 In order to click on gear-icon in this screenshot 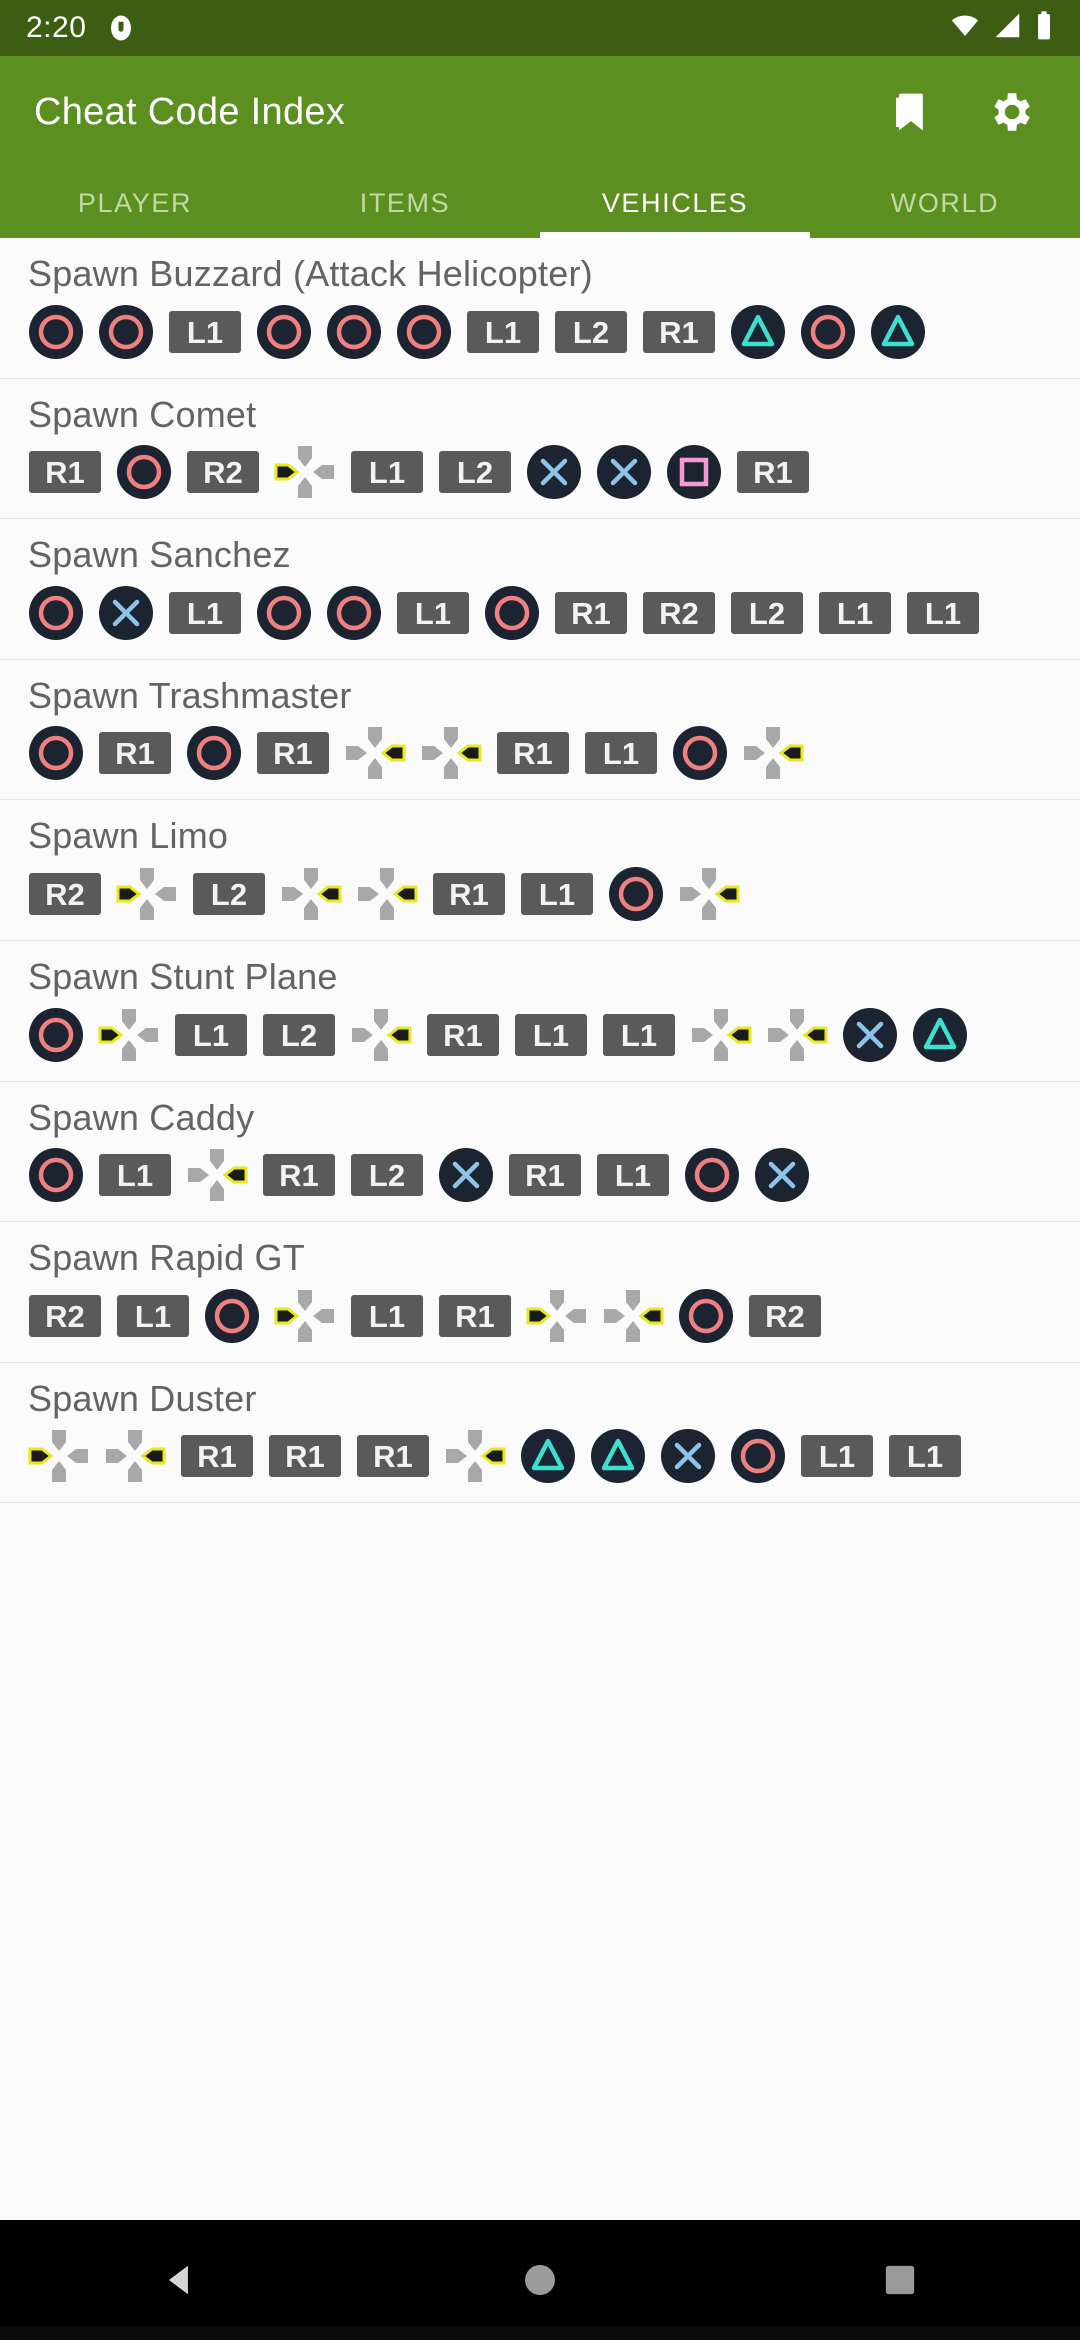, I will do `click(1010, 112)`.